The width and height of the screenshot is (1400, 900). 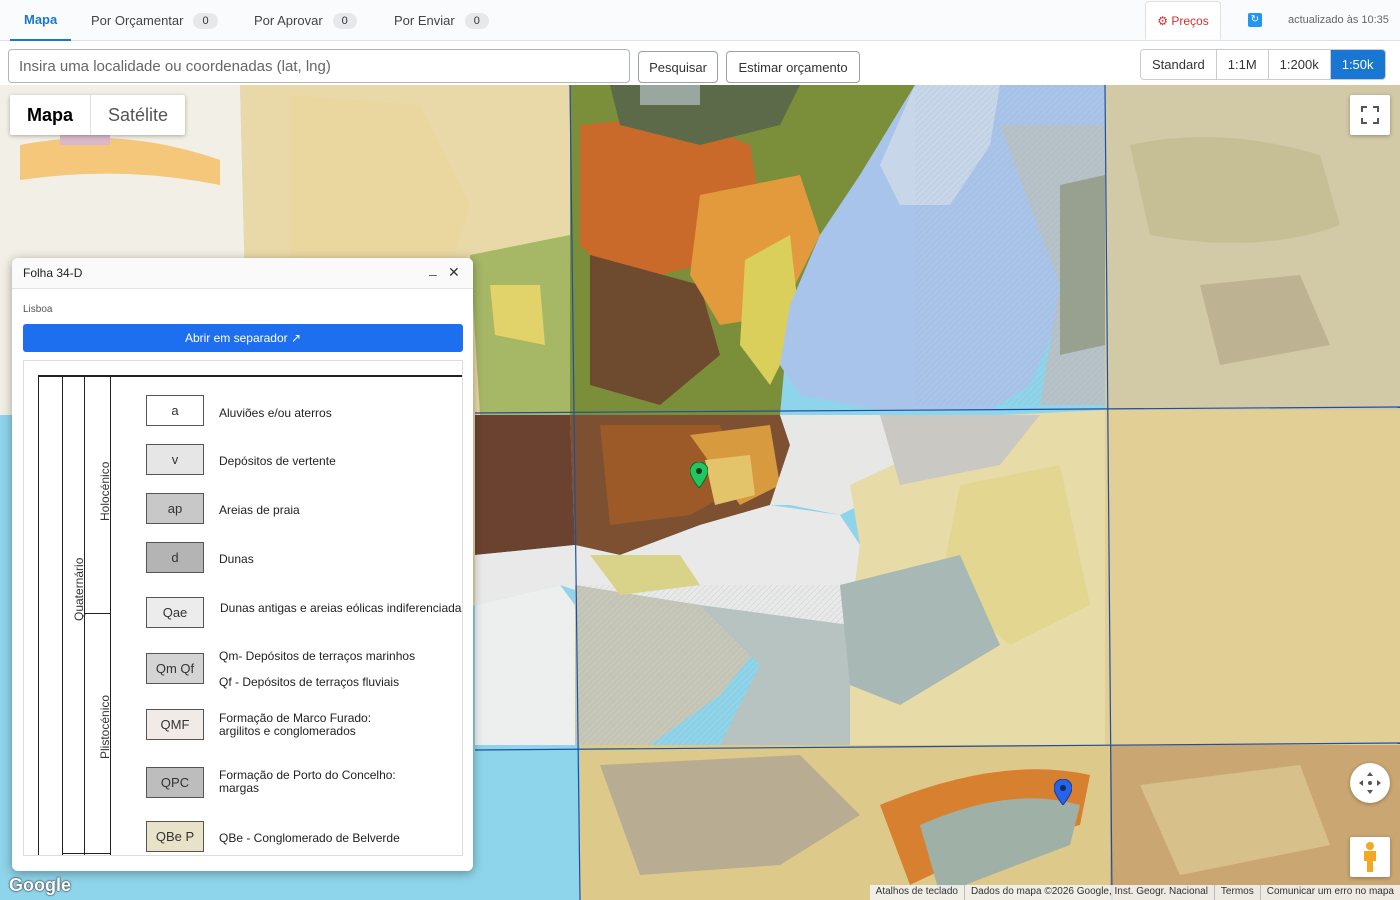 I want to click on scale-standard: Standard, so click(x=1178, y=64).